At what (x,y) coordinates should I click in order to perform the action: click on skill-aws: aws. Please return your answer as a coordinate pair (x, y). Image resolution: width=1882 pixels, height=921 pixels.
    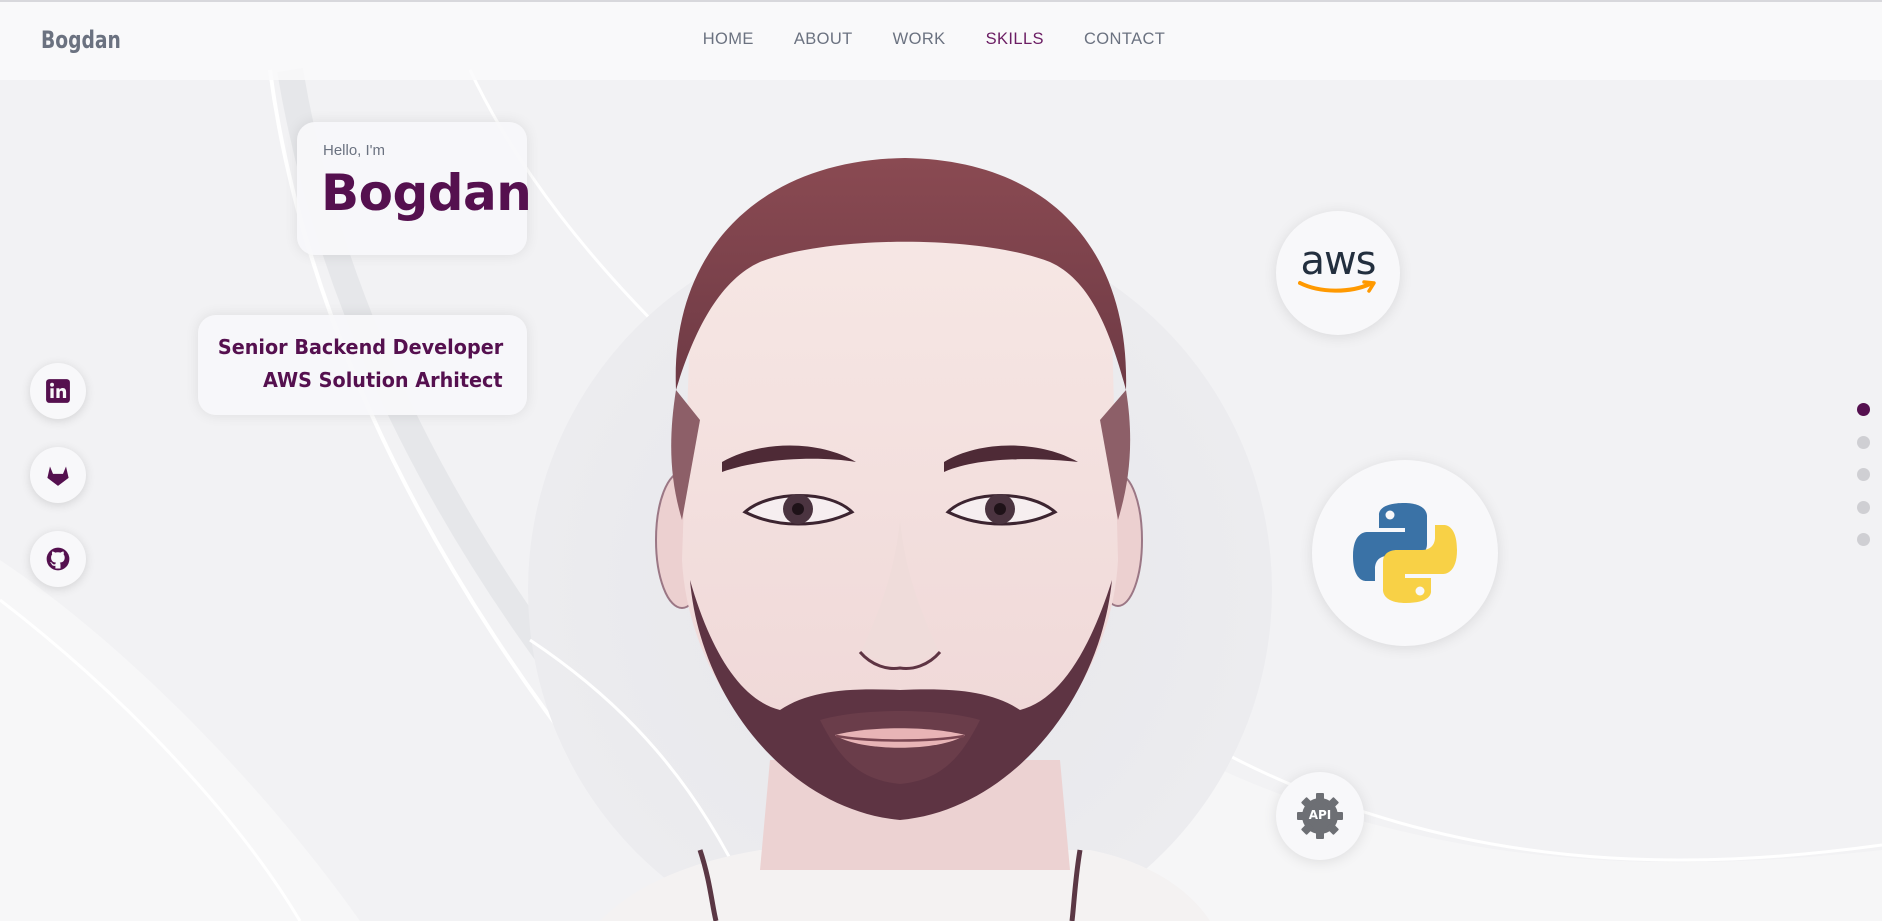
    Looking at the image, I should click on (1338, 273).